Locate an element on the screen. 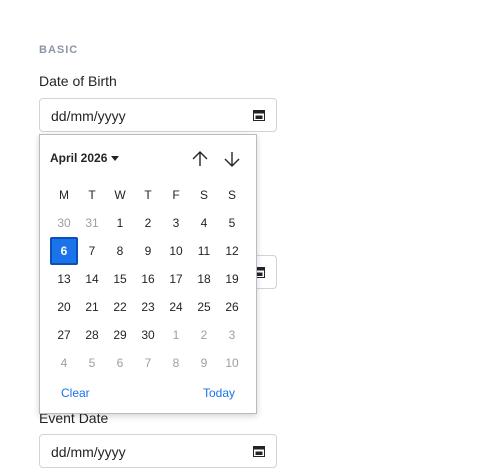 The height and width of the screenshot is (468, 500). calendar-day: 15 is located at coordinates (120, 279).